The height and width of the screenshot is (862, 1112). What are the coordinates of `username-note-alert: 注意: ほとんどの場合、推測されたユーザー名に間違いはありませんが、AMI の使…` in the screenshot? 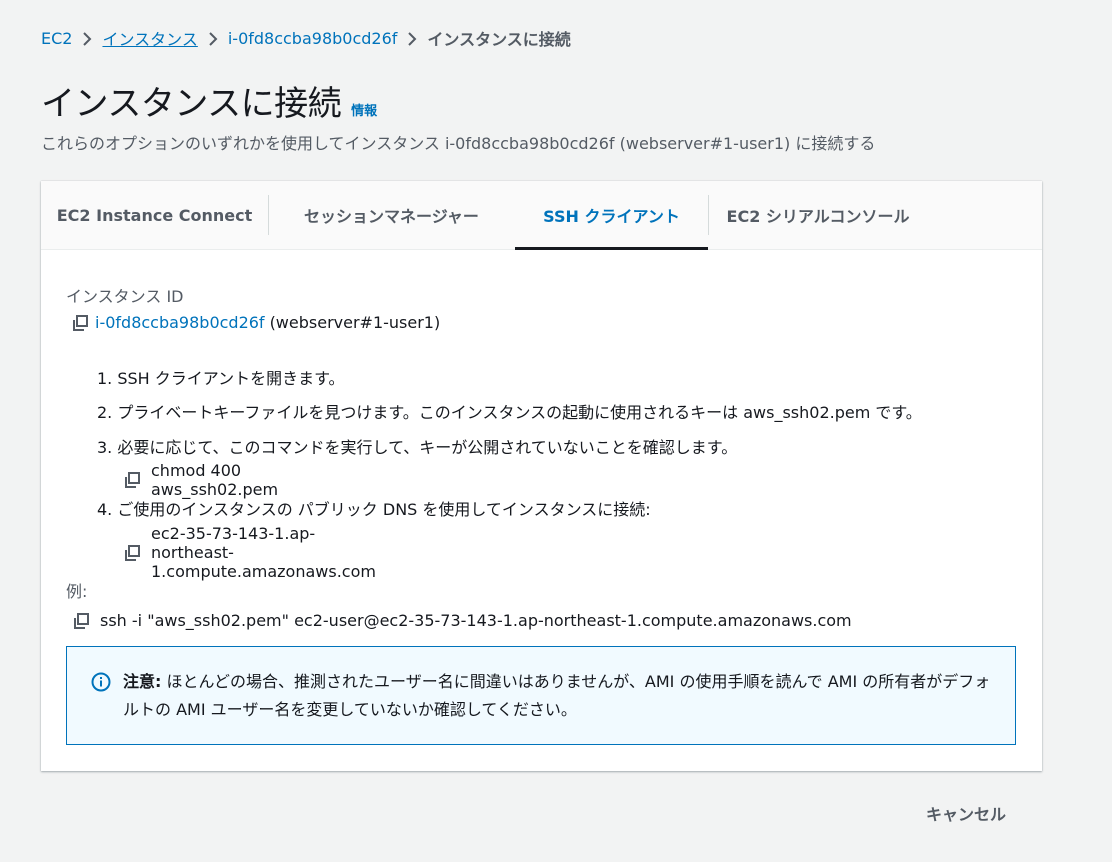 It's located at (541, 695).